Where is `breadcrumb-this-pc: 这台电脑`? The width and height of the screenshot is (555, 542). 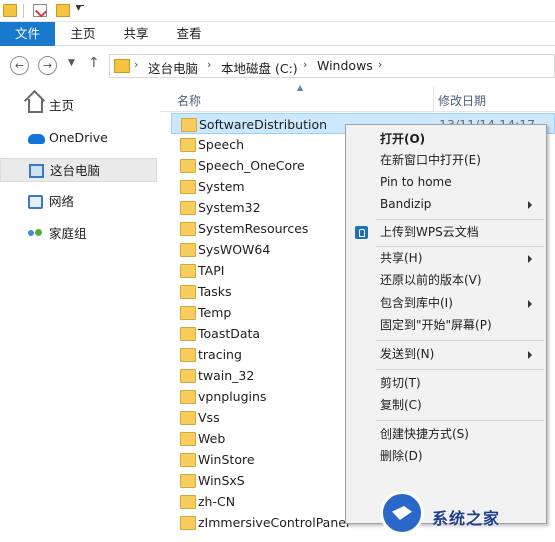 breadcrumb-this-pc: 这台电脑 is located at coordinates (173, 67).